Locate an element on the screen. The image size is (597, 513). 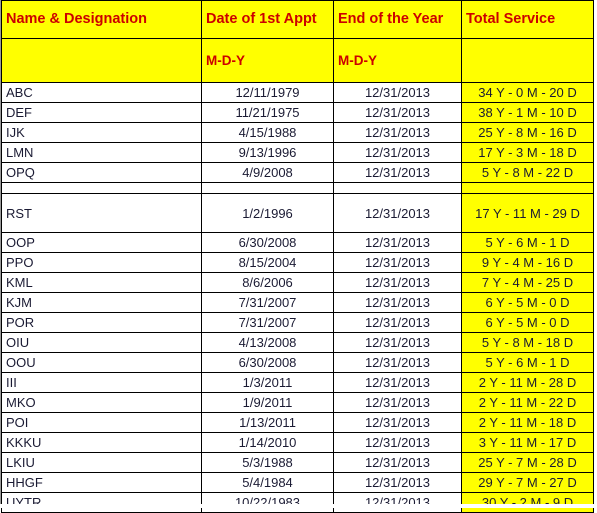
column-subheader-end: M-D-Y is located at coordinates (397, 60).